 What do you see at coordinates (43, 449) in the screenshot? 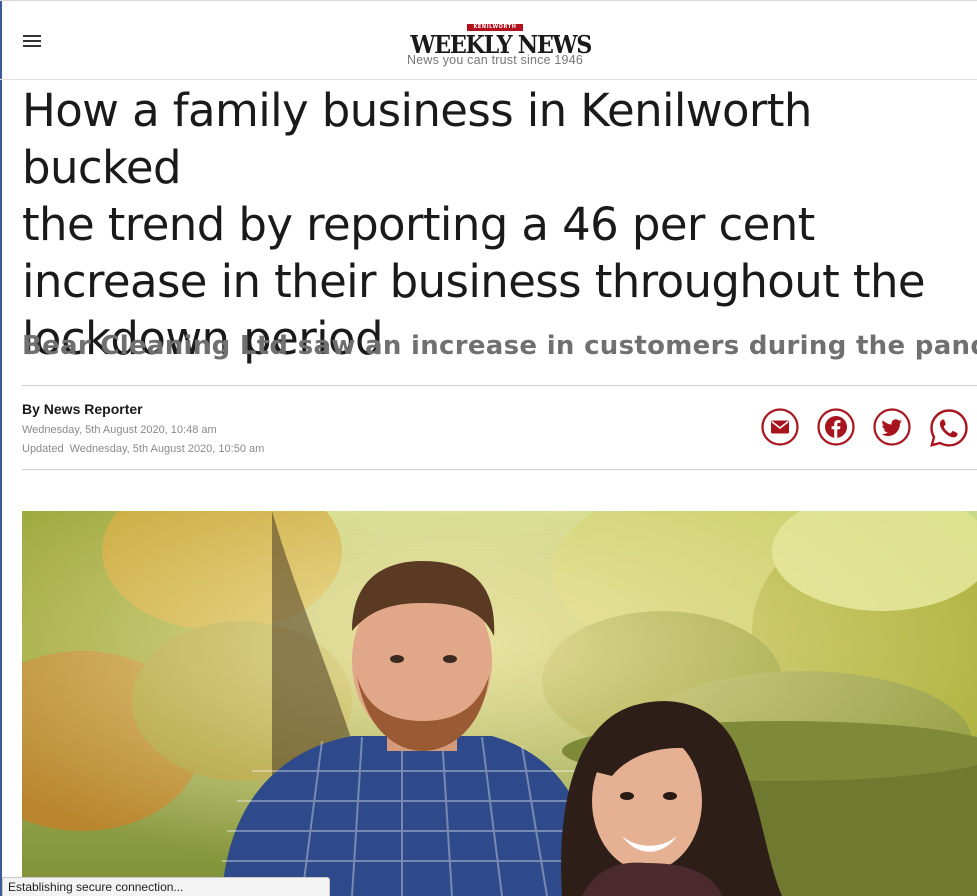
I see `updated-label: Updated` at bounding box center [43, 449].